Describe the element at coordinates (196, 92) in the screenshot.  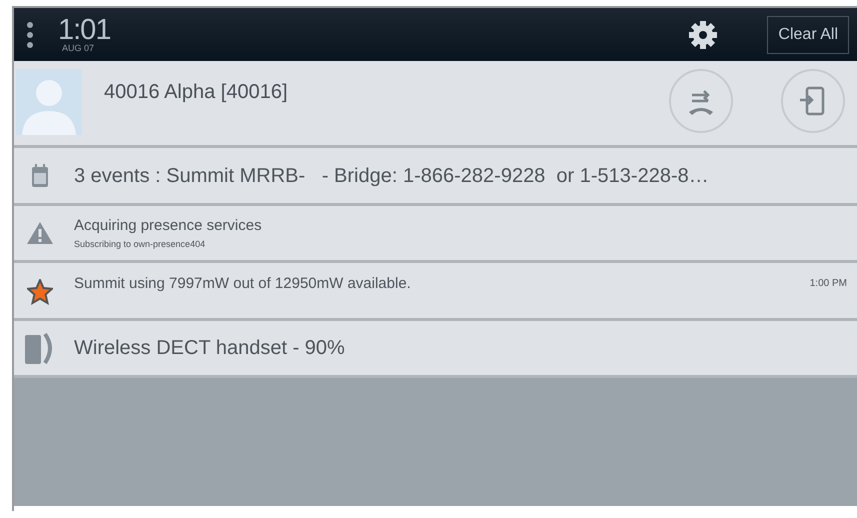
I see `contact-name: 40016 Alpha [40016]` at that location.